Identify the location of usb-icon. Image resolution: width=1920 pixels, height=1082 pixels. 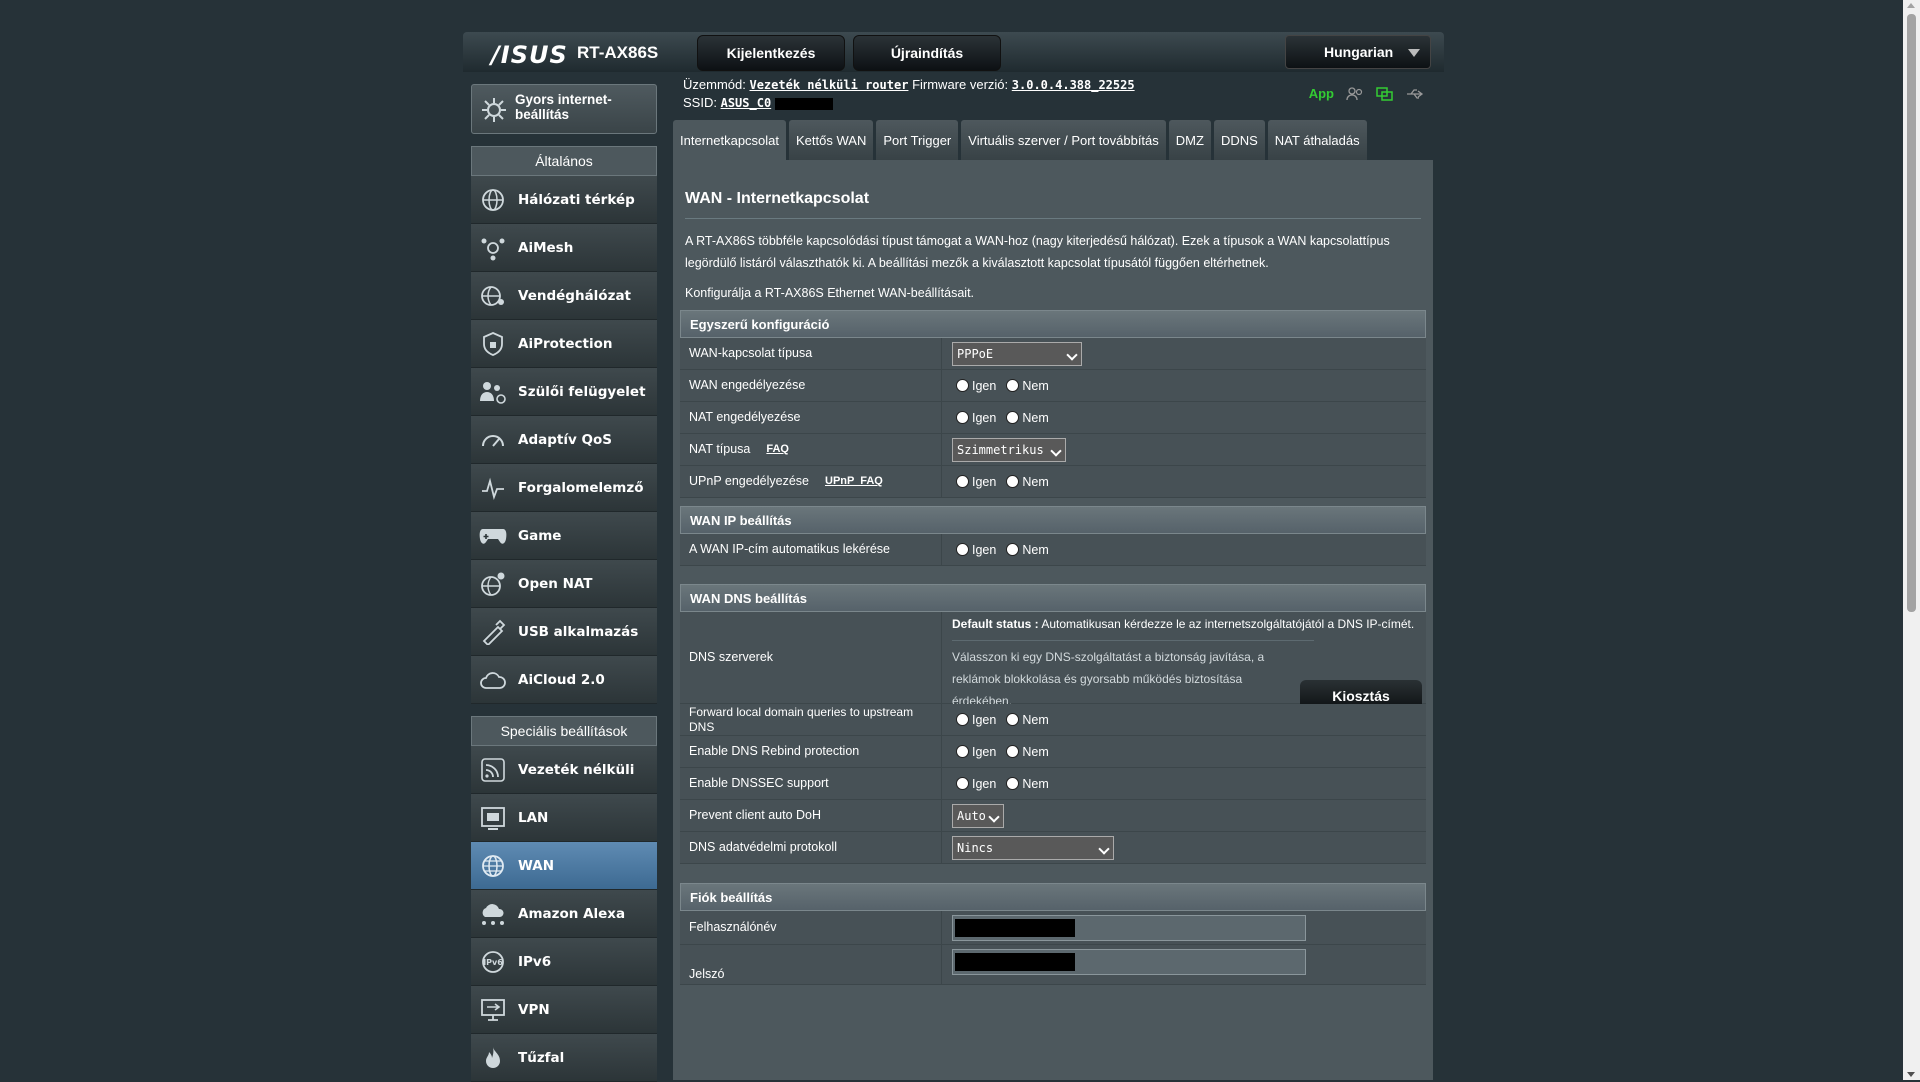
(1415, 94).